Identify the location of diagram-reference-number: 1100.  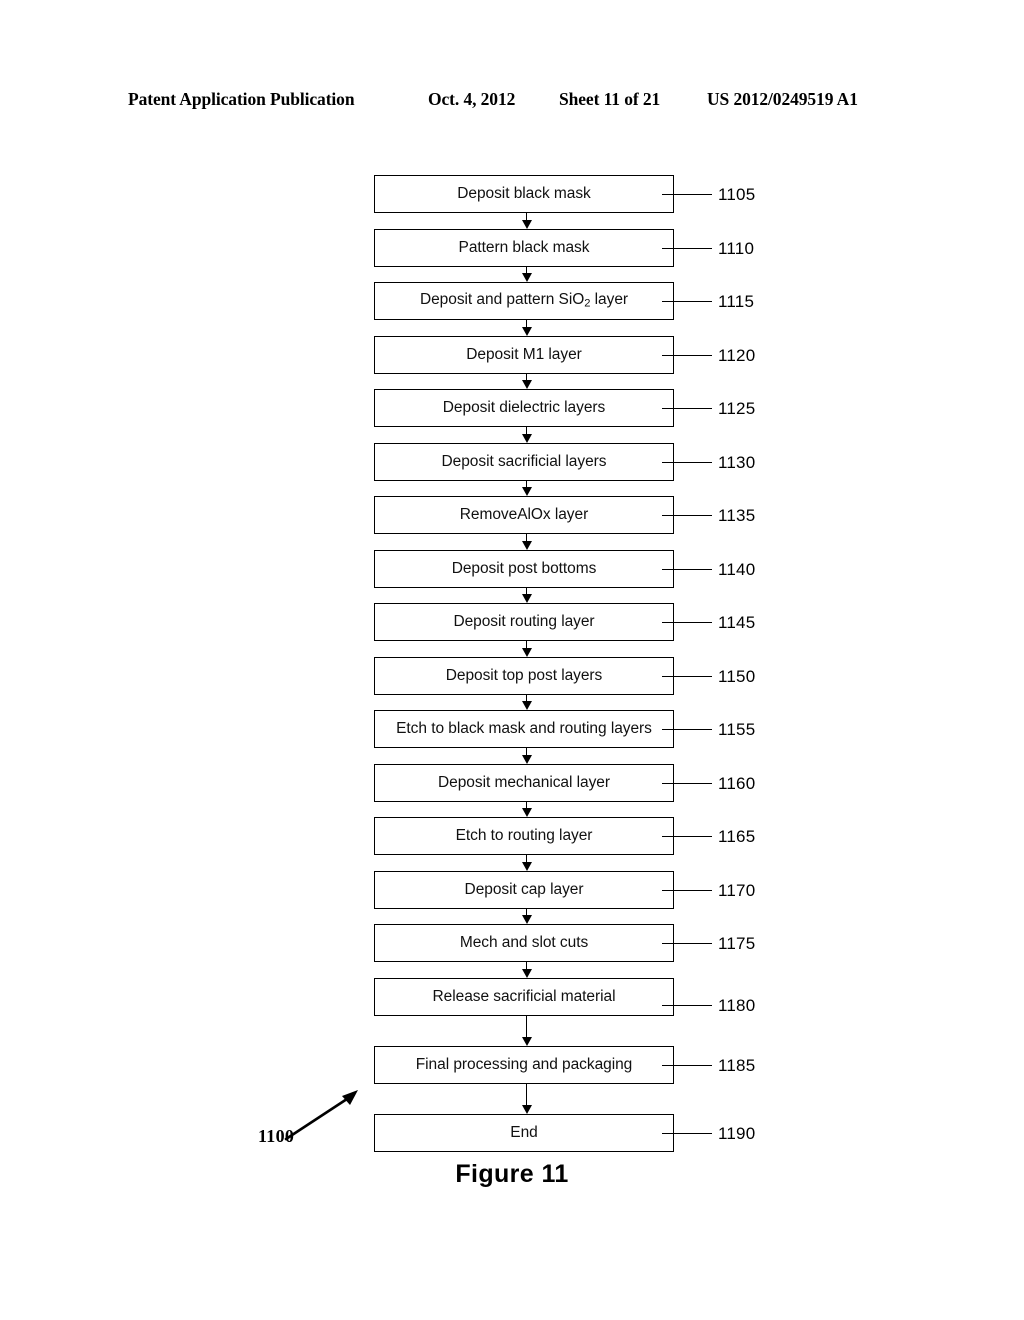
(276, 1136).